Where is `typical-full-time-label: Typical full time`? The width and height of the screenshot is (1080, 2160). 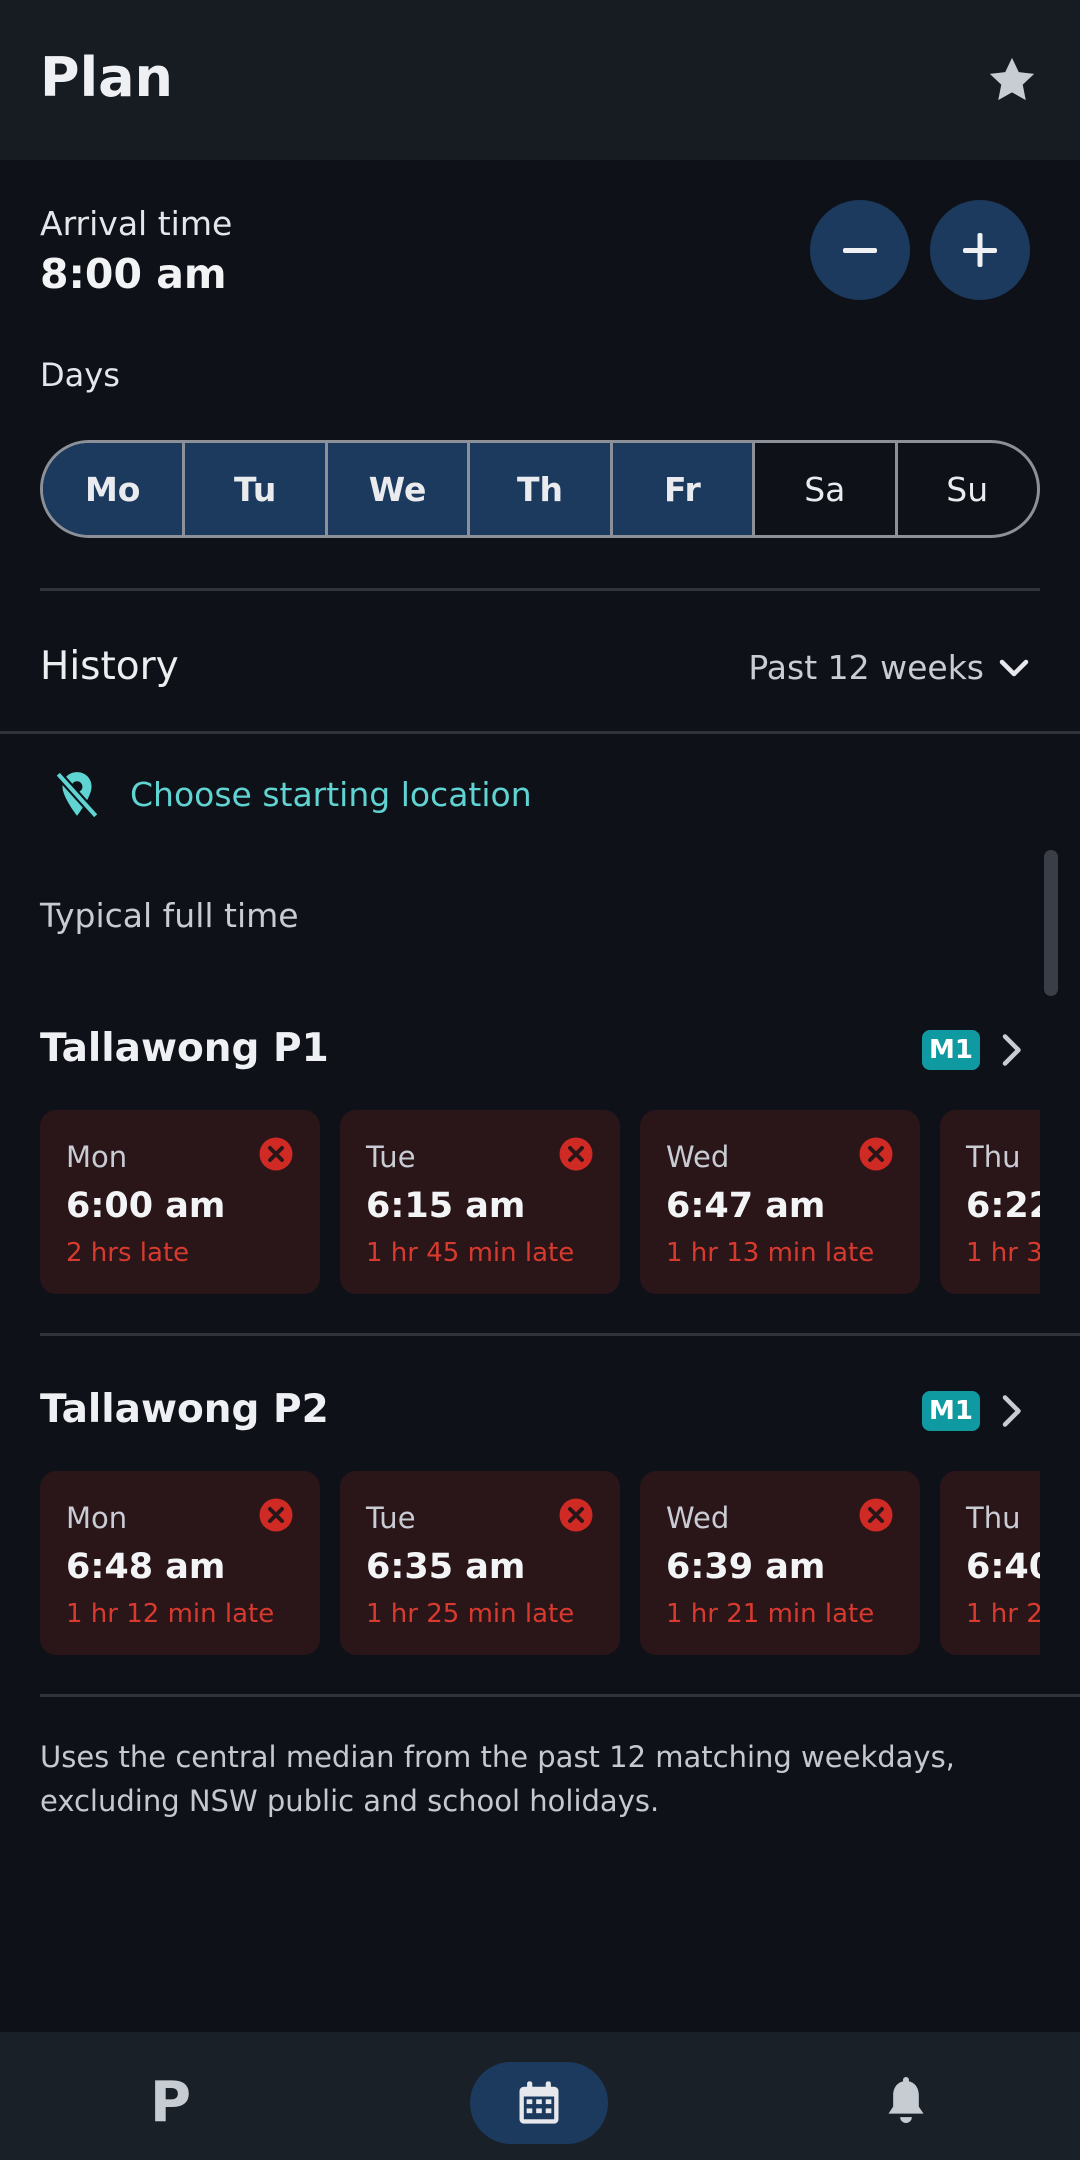
typical-full-time-label: Typical full time is located at coordinates (169, 915).